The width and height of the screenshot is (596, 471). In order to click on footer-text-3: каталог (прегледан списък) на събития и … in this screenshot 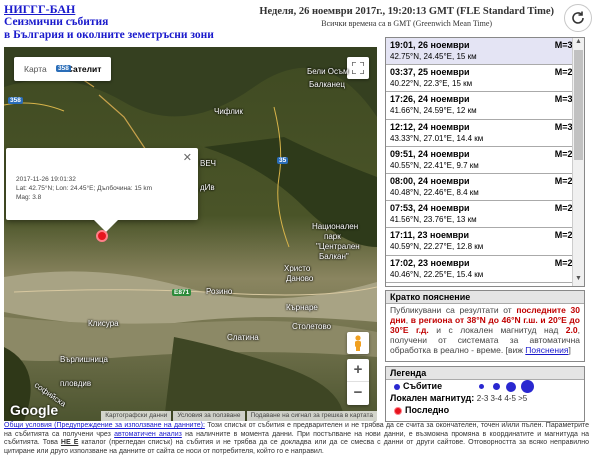, I will do `click(296, 447)`.